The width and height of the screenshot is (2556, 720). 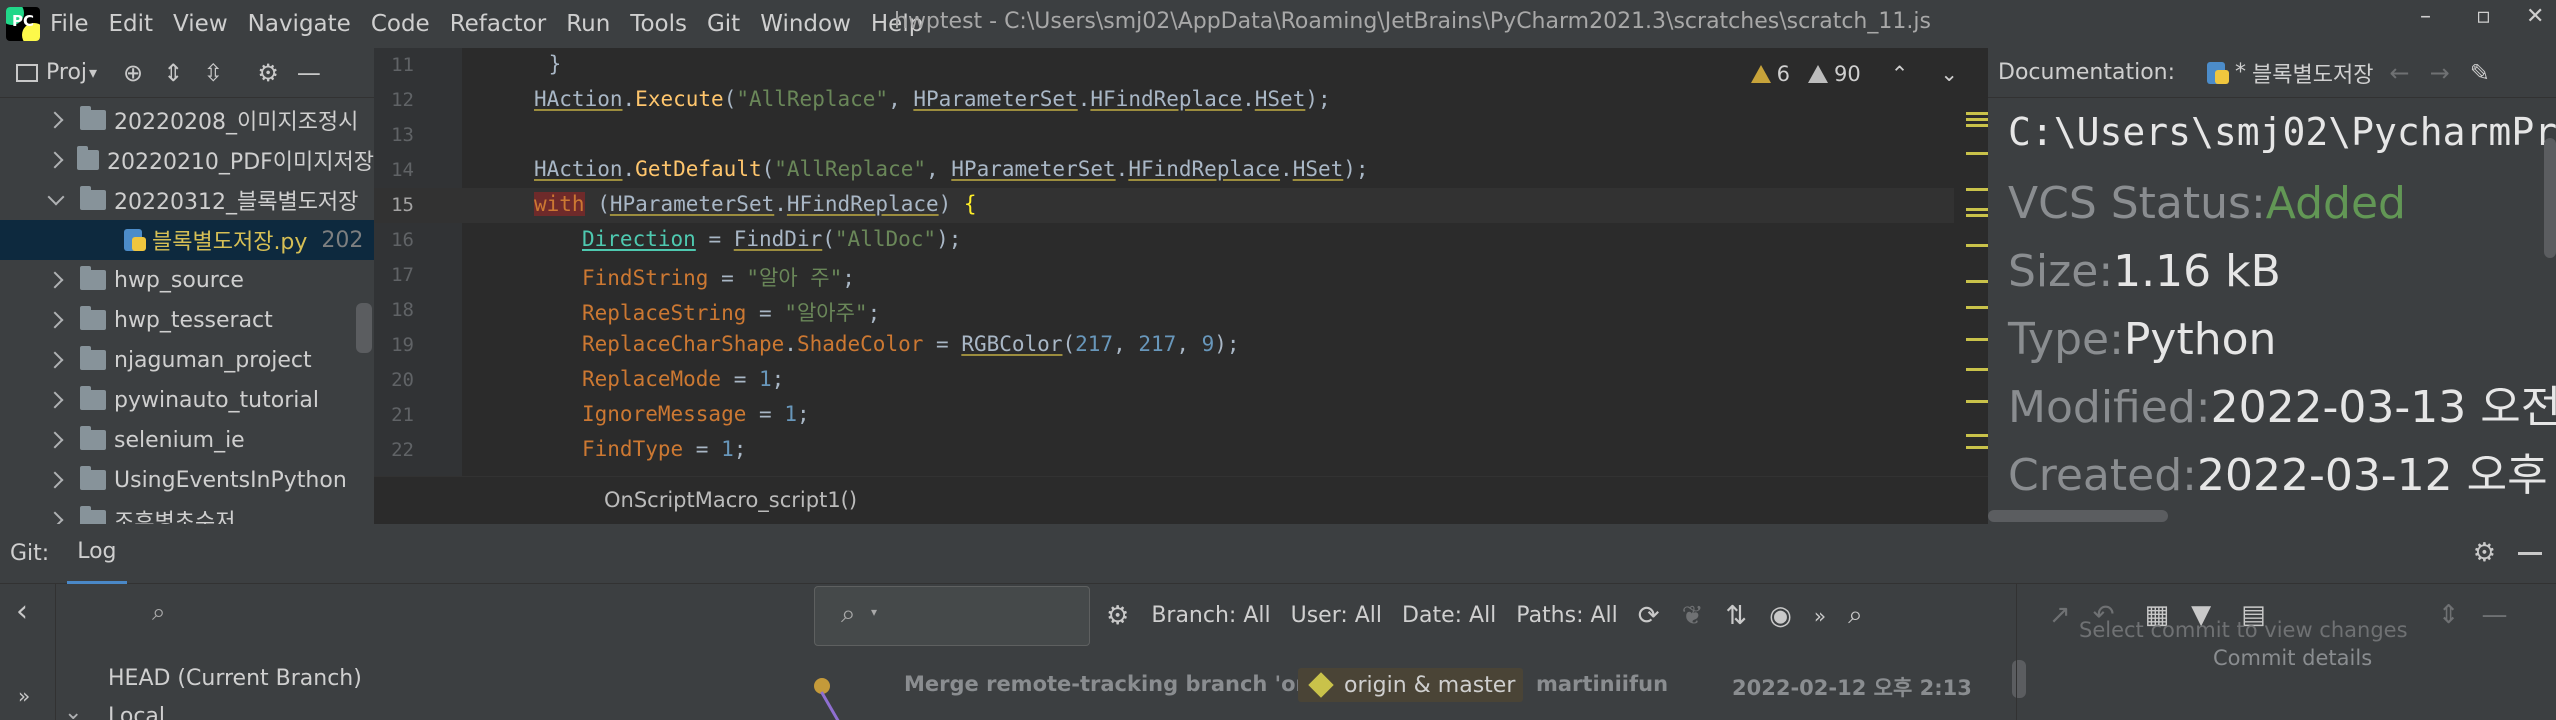 What do you see at coordinates (1164, 415) in the screenshot?
I see `code-line: 21 IgnoreMessage = 1;` at bounding box center [1164, 415].